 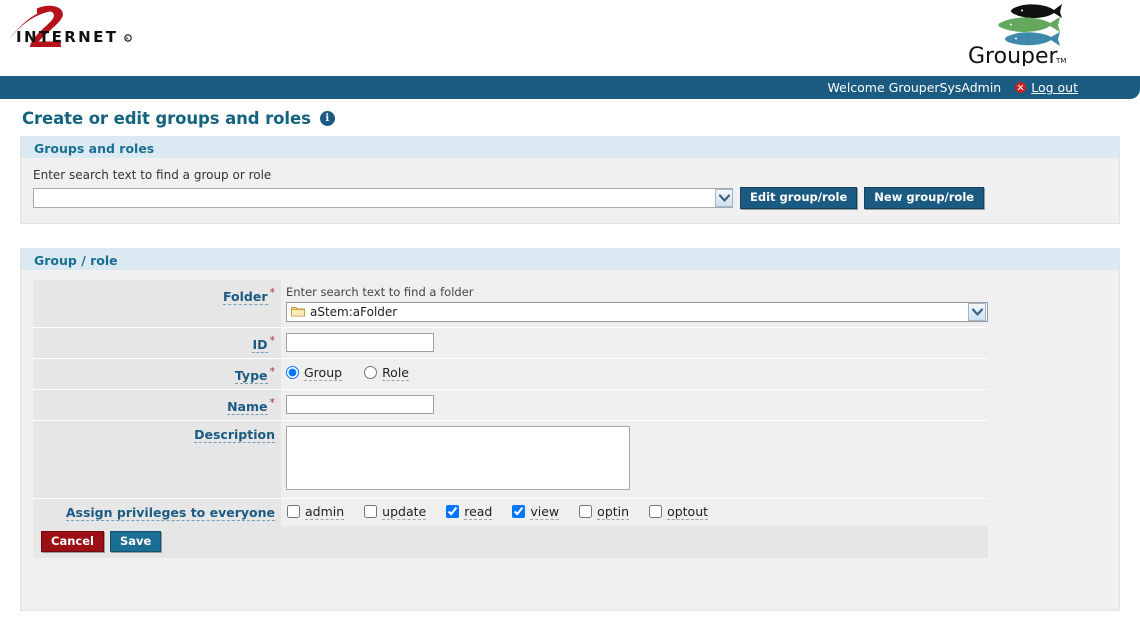 What do you see at coordinates (570, 584) in the screenshot?
I see `panel-bottom-spacer` at bounding box center [570, 584].